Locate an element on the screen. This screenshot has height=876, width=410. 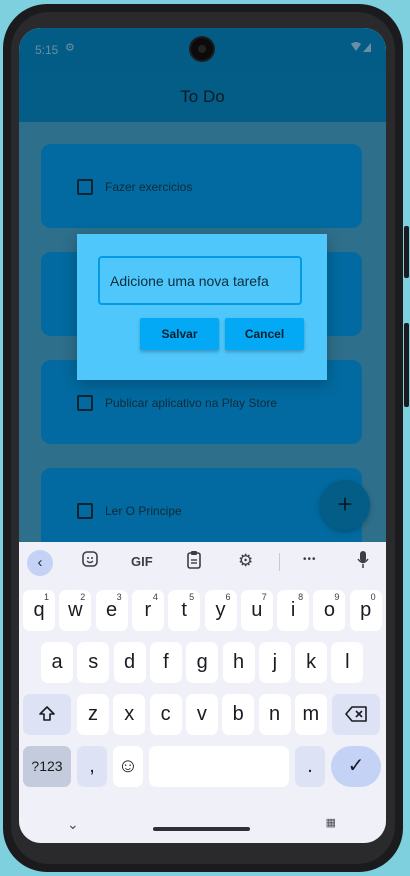
key-number-hint: 3 is located at coordinates (119, 597).